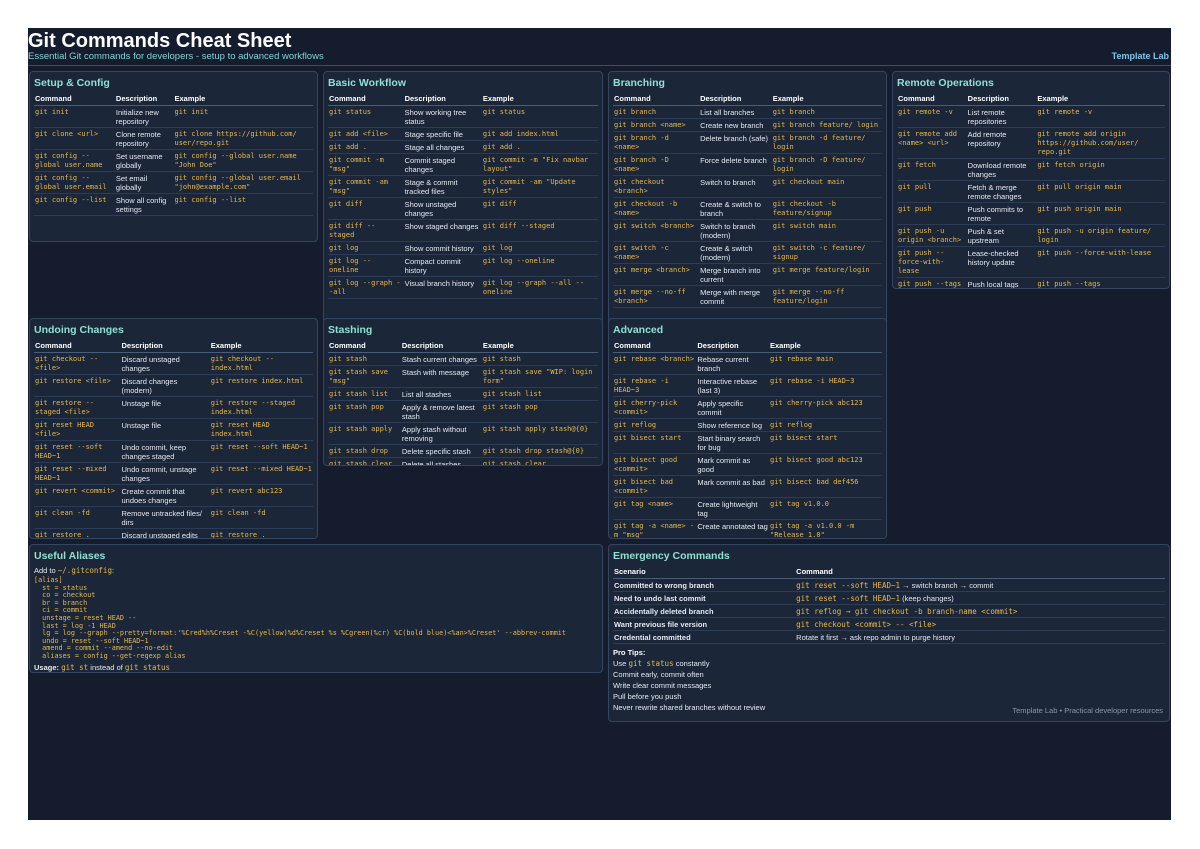 This screenshot has width=1200, height=849. Describe the element at coordinates (442, 164) in the screenshot. I see `description-cell: Commit staged changes` at that location.